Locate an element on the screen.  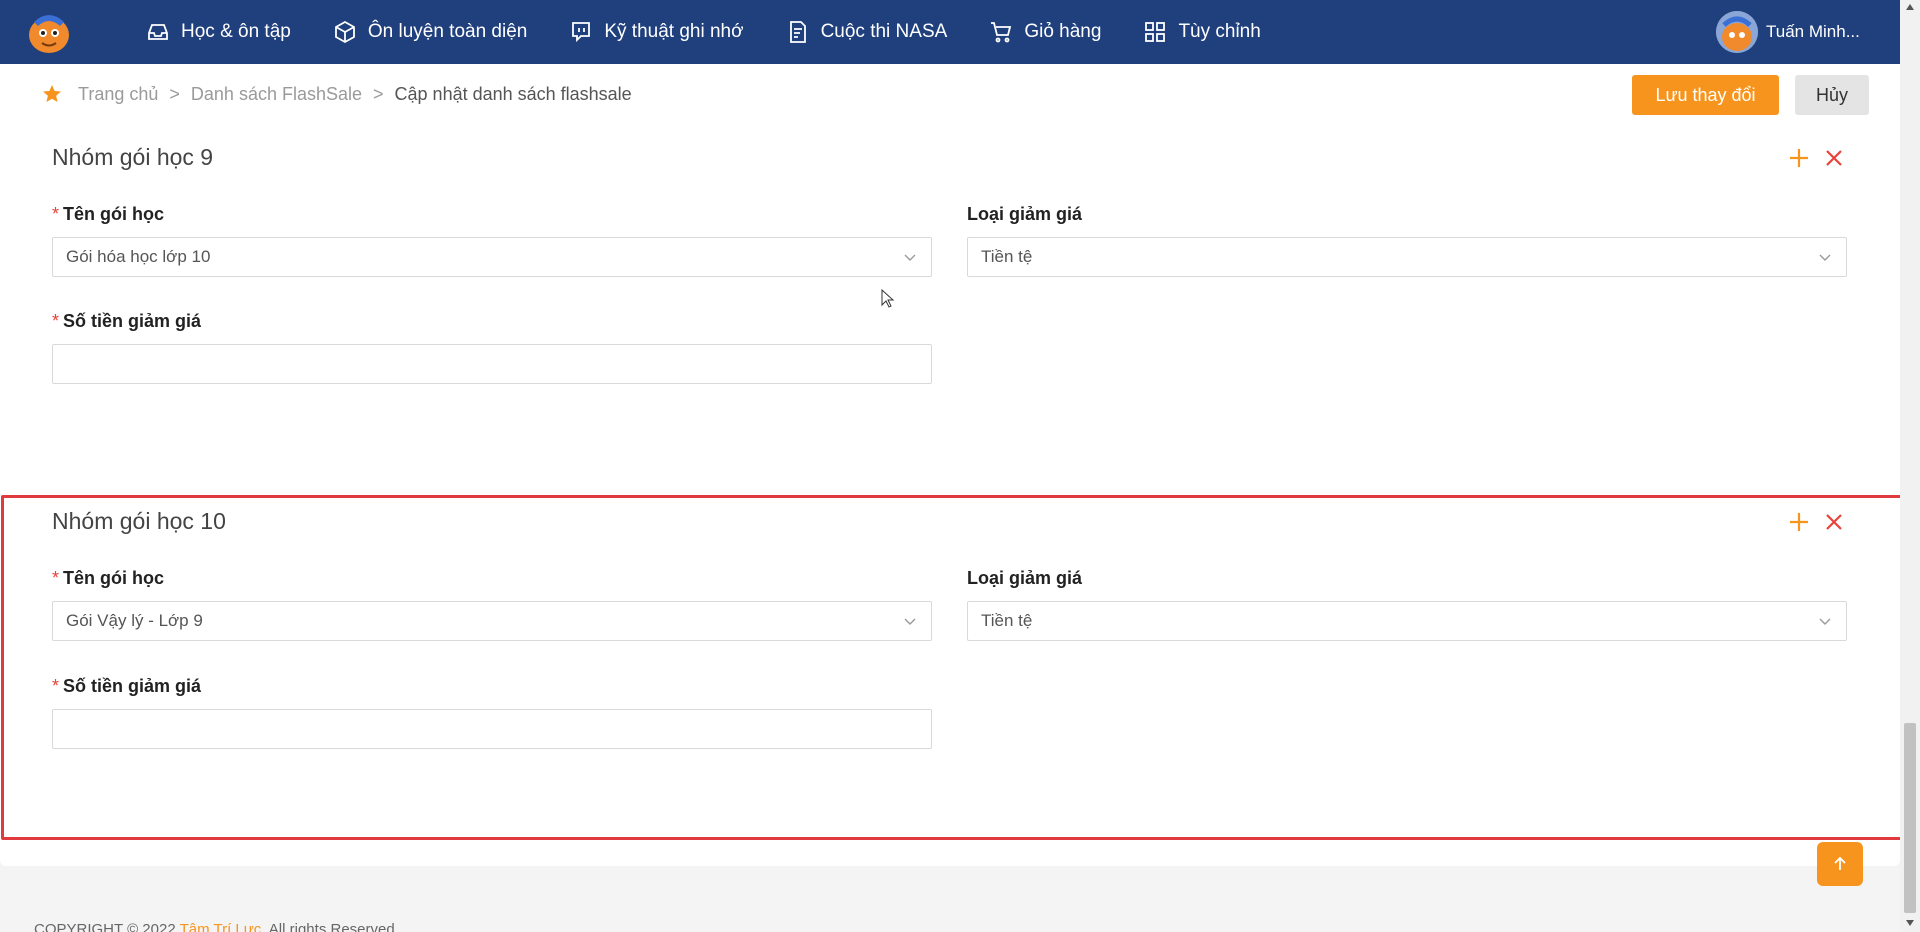
package-name-select: Gói Vậy lý - Lớp 9 is located at coordinates (492, 621).